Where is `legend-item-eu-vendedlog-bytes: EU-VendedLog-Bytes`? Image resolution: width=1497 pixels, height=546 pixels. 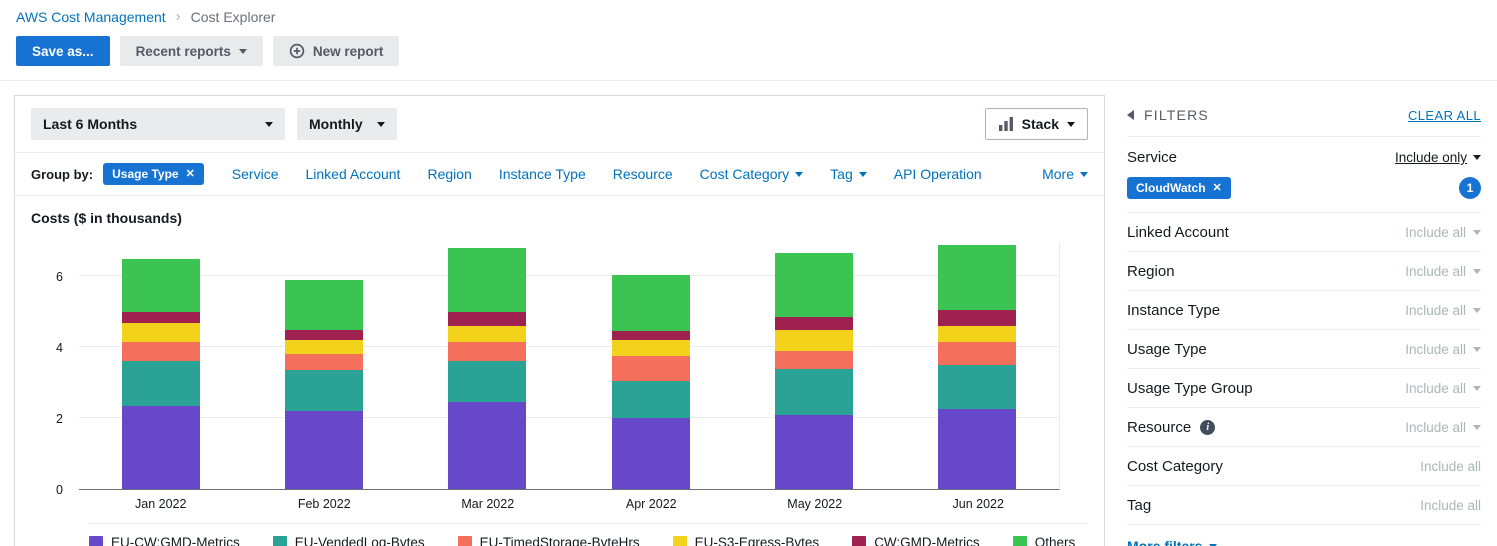
legend-item-eu-vendedlog-bytes: EU-VendedLog-Bytes is located at coordinates (348, 540).